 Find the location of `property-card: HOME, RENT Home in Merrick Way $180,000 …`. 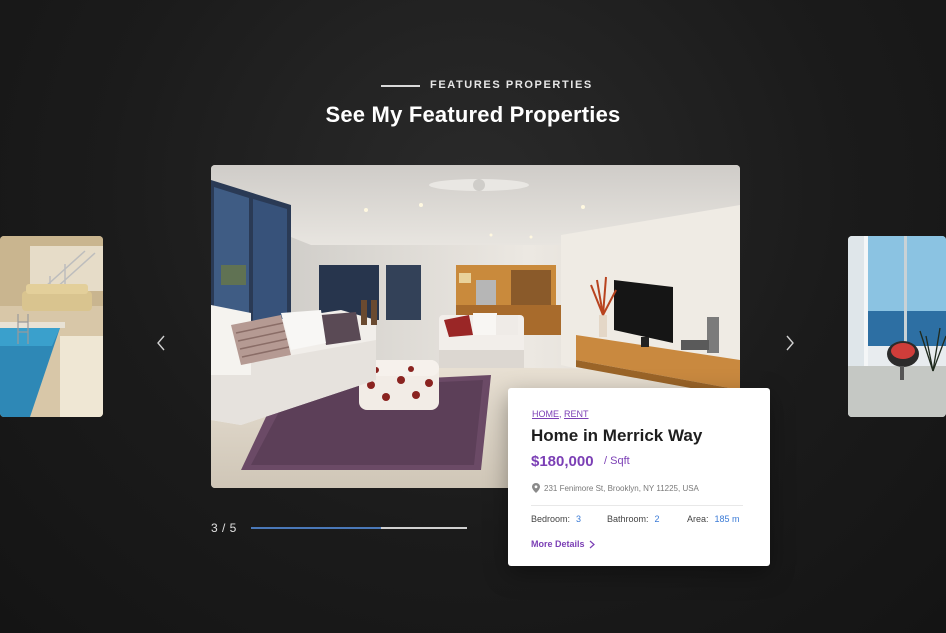

property-card: HOME, RENT Home in Merrick Way $180,000 … is located at coordinates (639, 477).